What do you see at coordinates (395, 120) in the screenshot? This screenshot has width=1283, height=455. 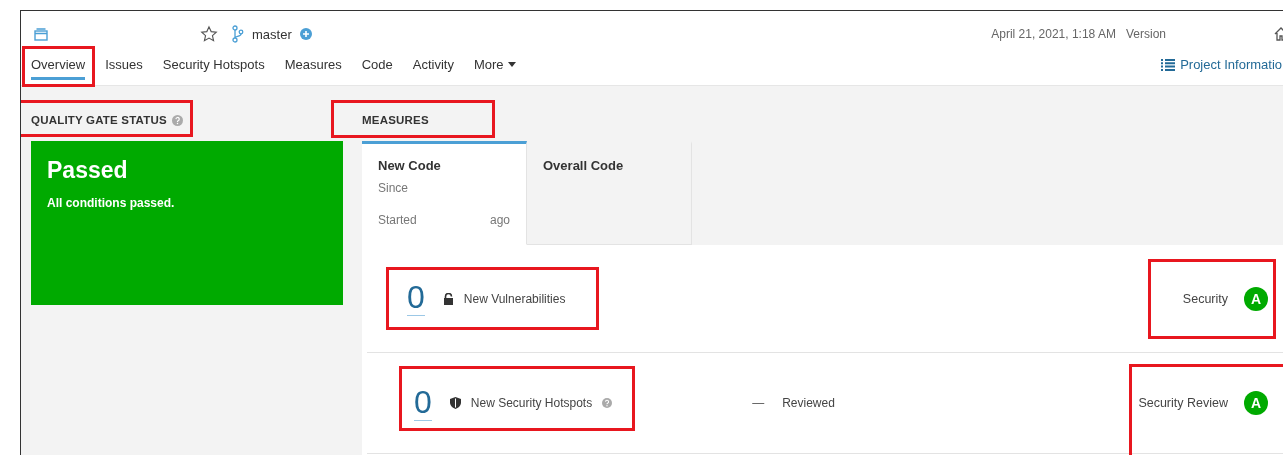 I see `section-heading: MEASURES` at bounding box center [395, 120].